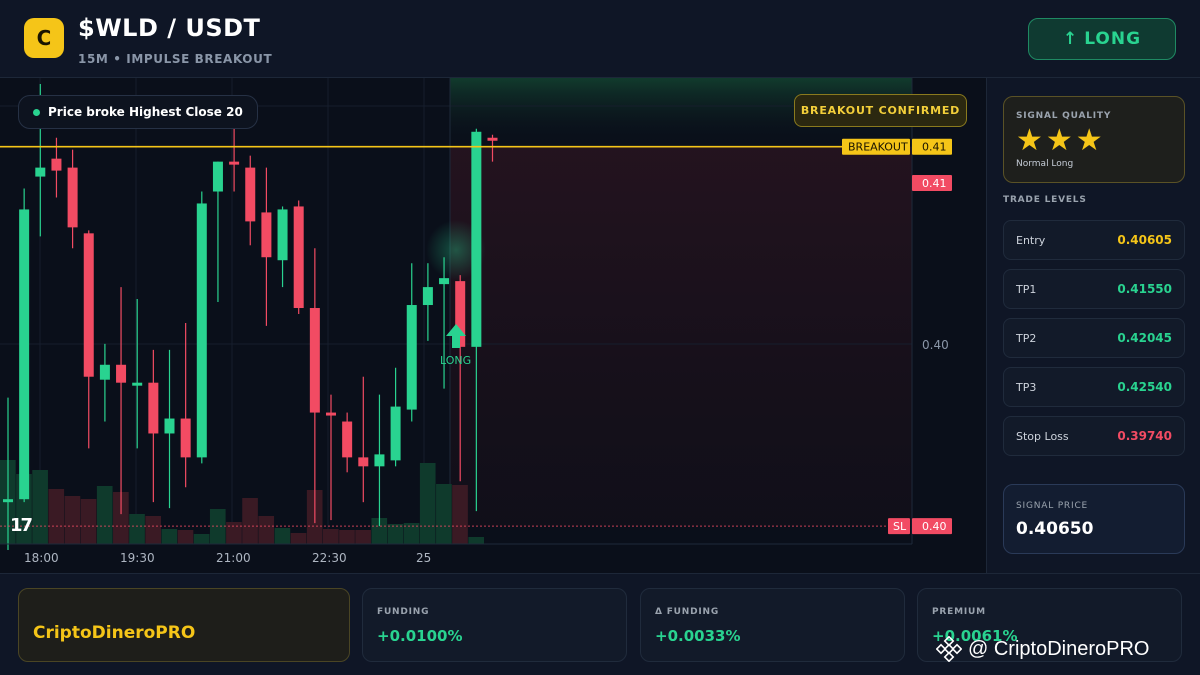 Image resolution: width=1200 pixels, height=675 pixels. I want to click on time-axis-label: 22:30, so click(329, 558).